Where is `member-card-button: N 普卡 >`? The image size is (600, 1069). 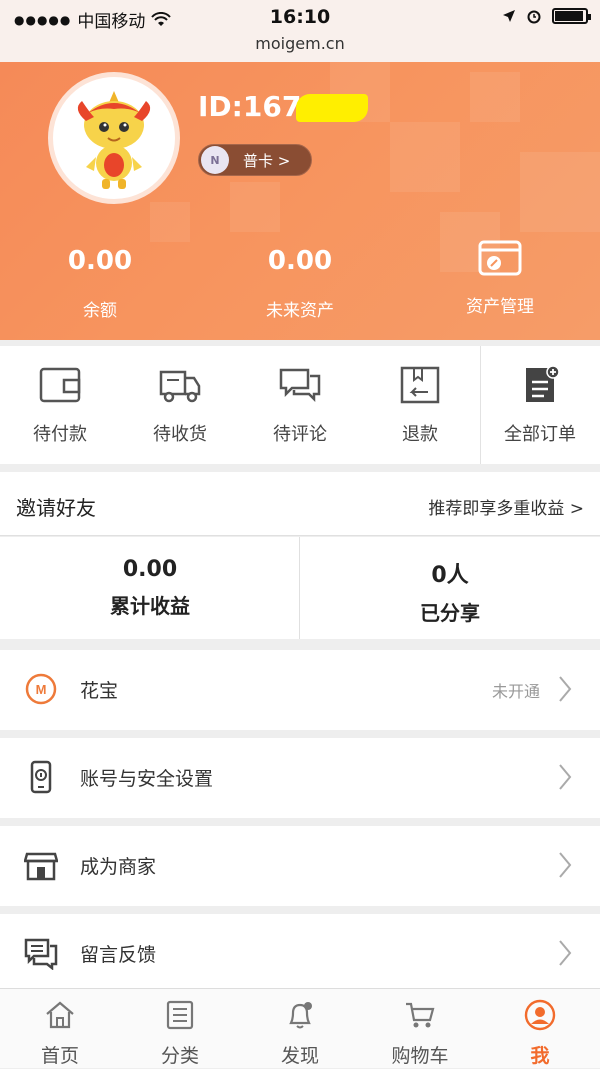 member-card-button: N 普卡 > is located at coordinates (255, 160).